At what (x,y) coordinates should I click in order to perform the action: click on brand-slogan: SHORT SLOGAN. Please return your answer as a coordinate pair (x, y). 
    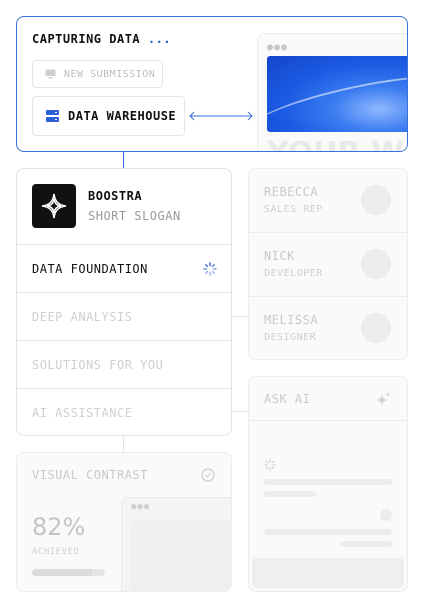
    Looking at the image, I should click on (134, 216).